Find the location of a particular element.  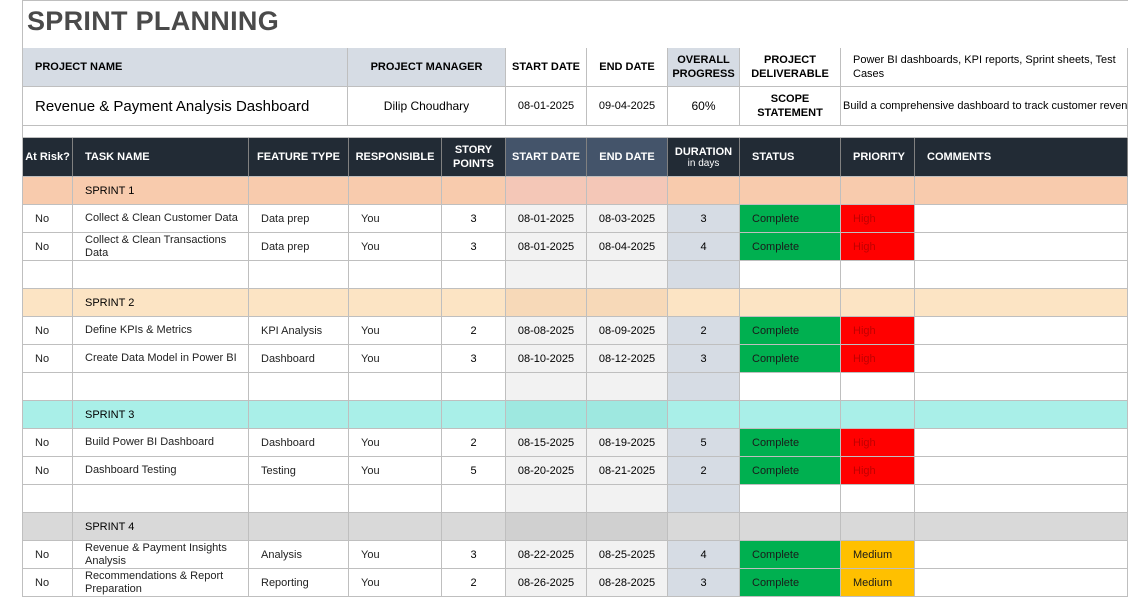

priority-cell: Medium is located at coordinates (878, 583).